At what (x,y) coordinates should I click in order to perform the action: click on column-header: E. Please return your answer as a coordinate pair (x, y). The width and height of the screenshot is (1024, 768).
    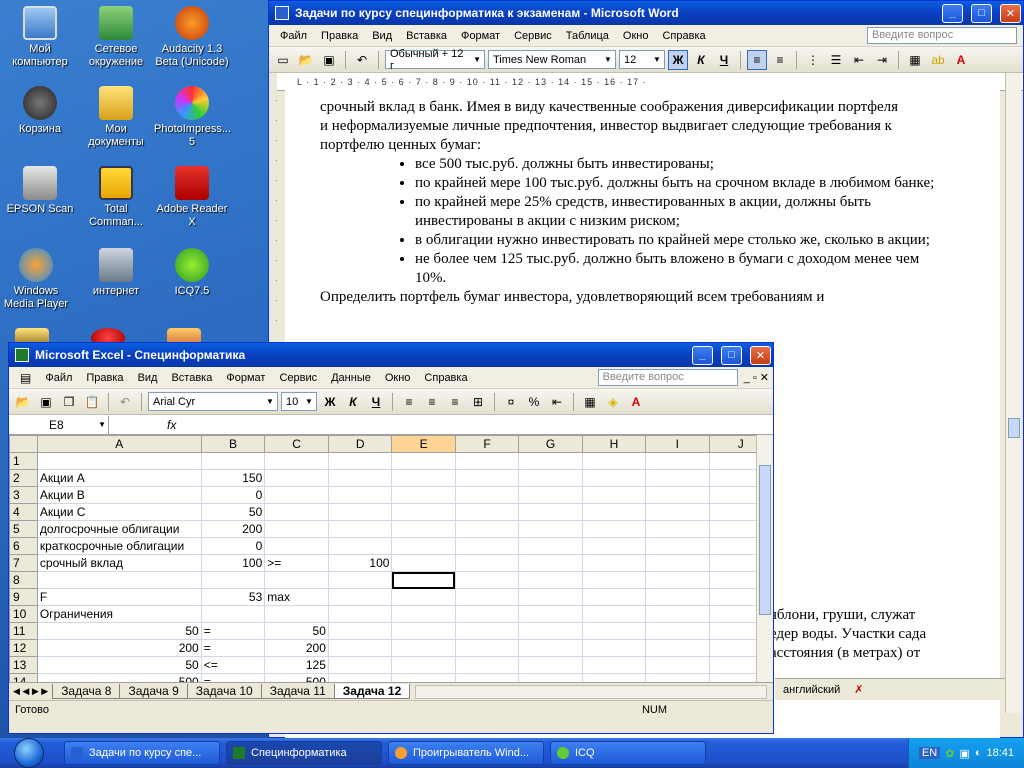
    Looking at the image, I should click on (423, 444).